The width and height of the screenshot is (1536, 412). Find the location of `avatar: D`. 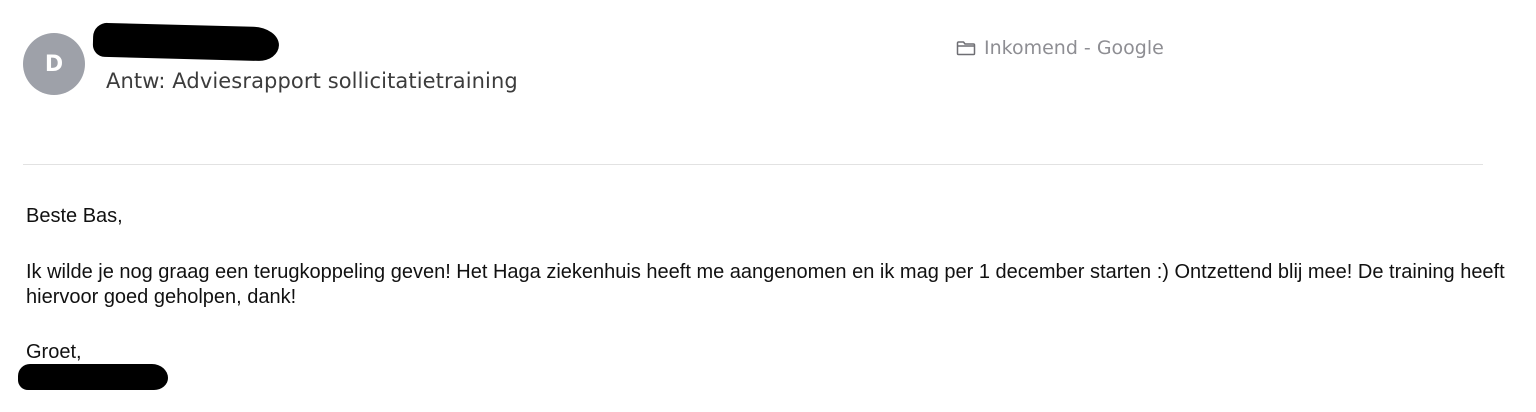

avatar: D is located at coordinates (54, 64).